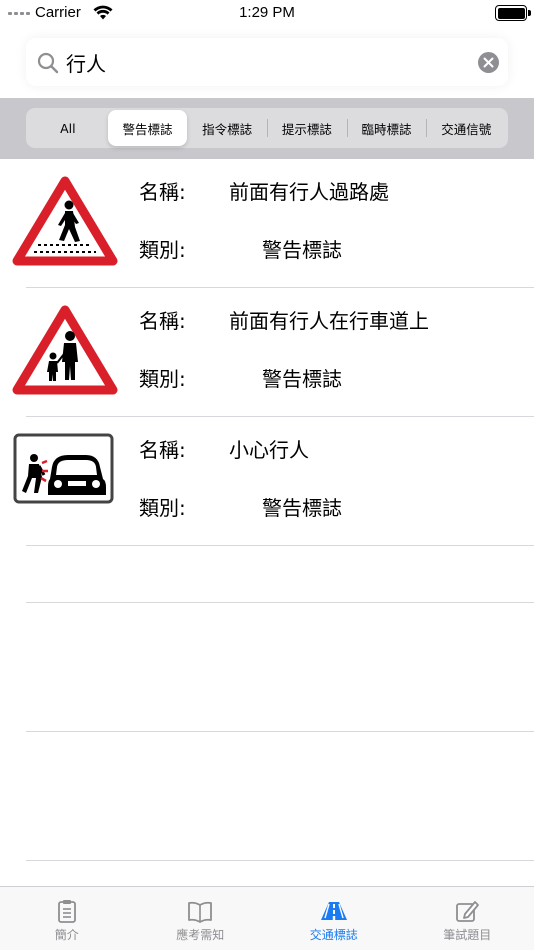 This screenshot has width=534, height=950. I want to click on sign-name: 小心行人, so click(269, 450).